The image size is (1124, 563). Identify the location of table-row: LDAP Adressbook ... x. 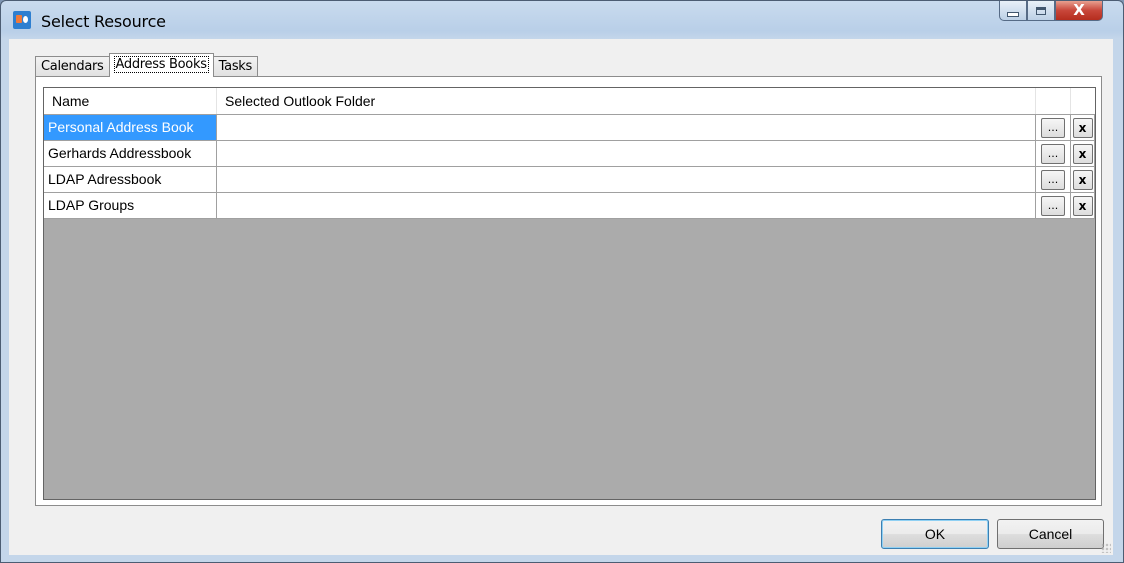
(569, 180).